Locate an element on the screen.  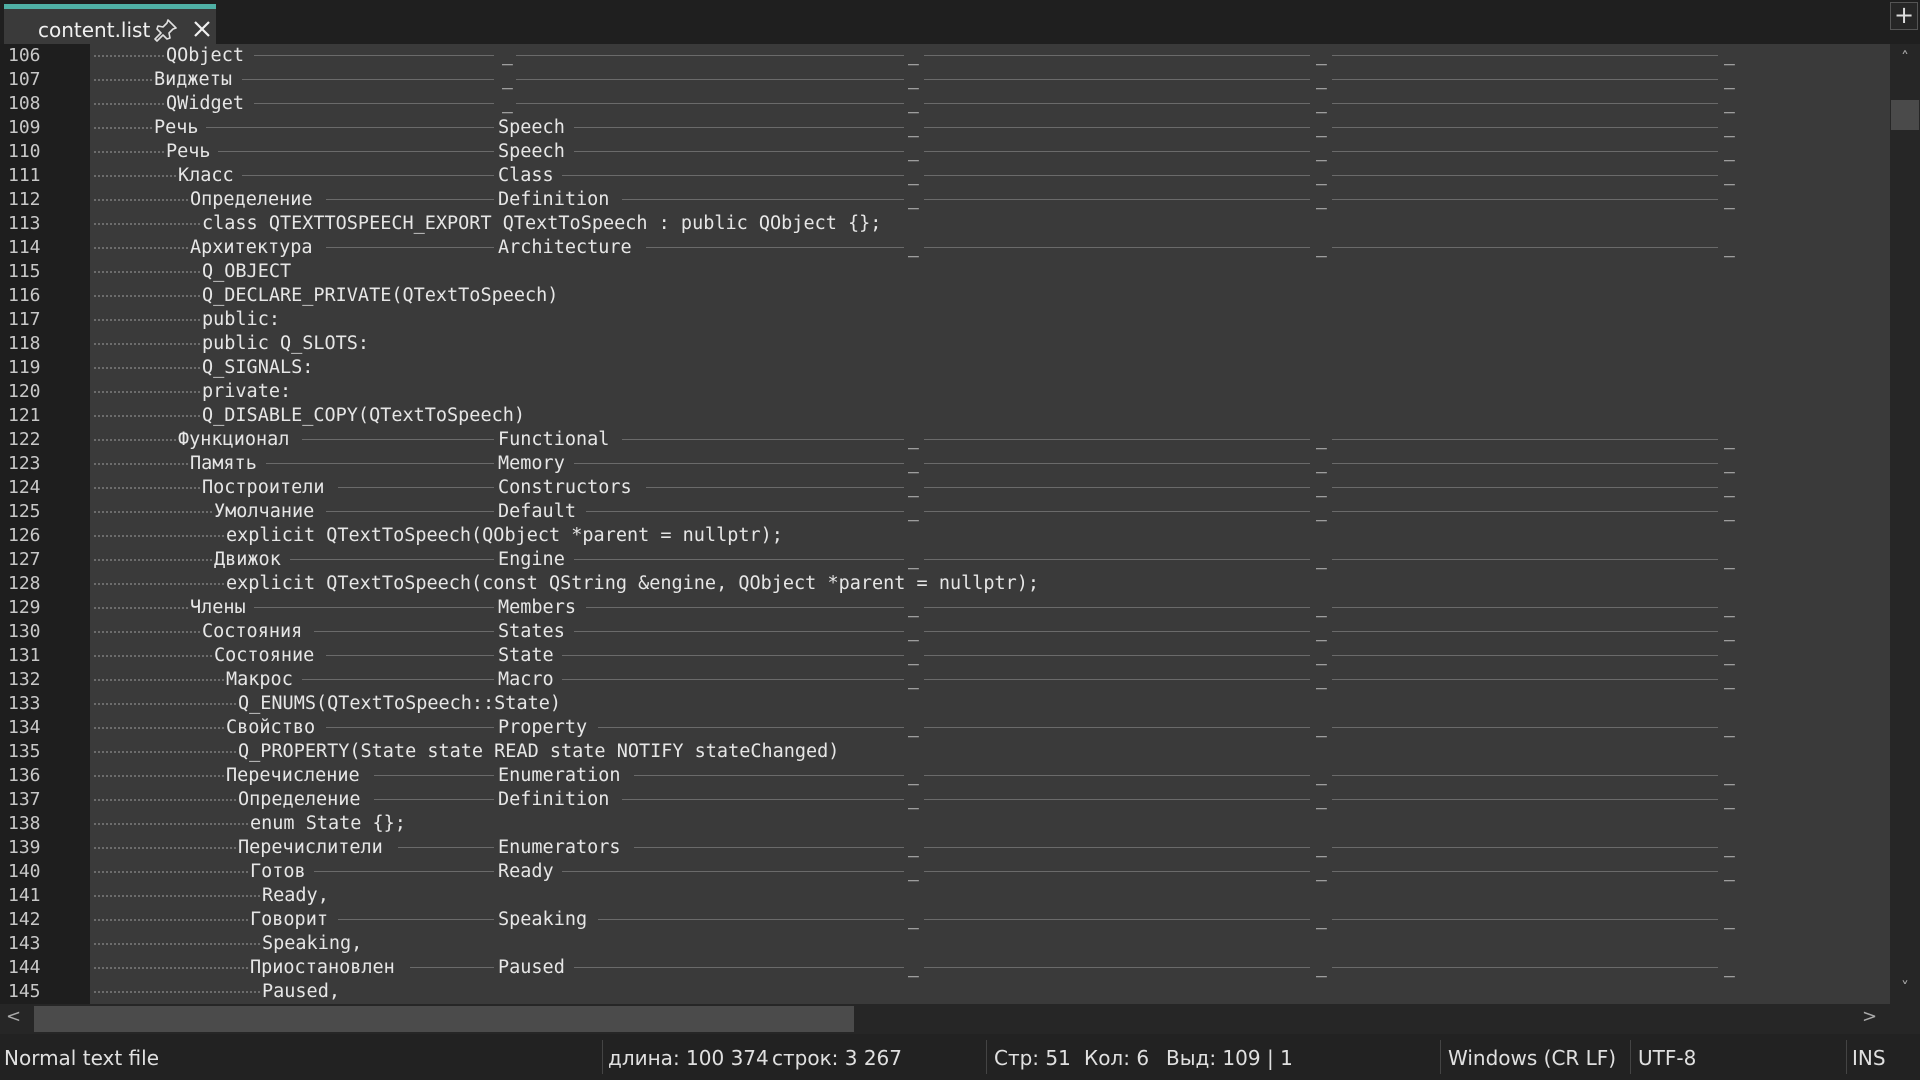
add-tab-button: + is located at coordinates (1904, 16).